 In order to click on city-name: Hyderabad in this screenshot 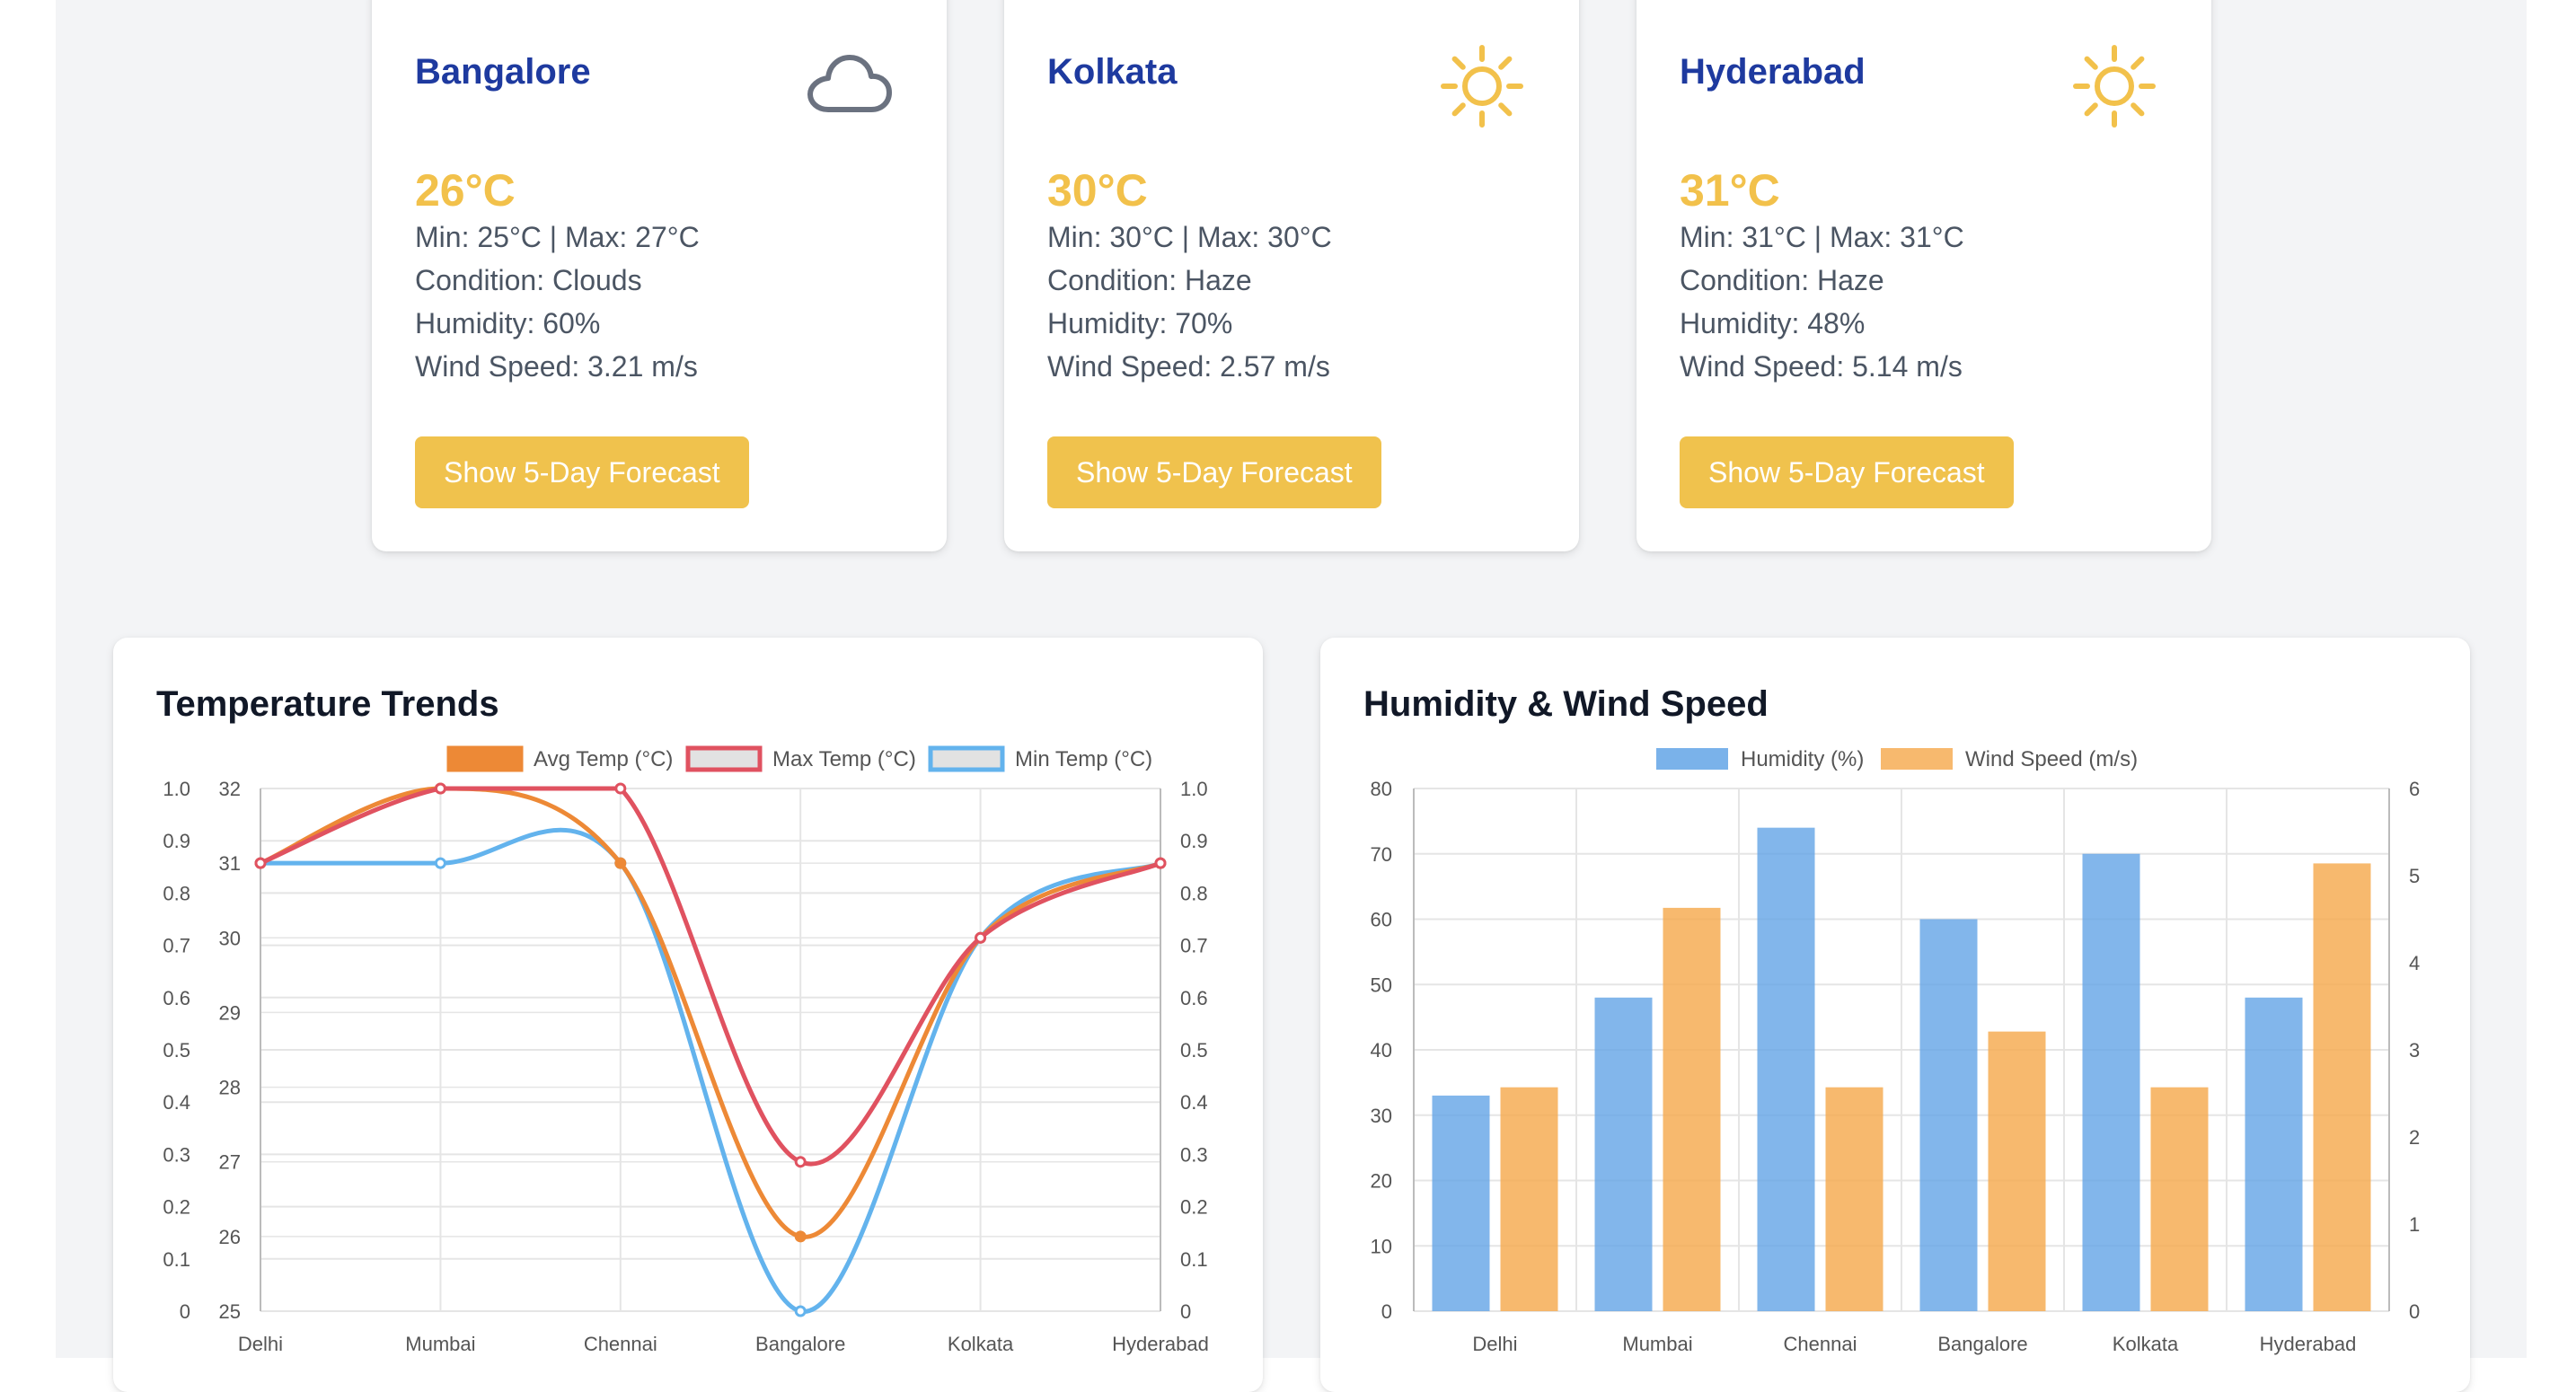, I will do `click(1773, 72)`.